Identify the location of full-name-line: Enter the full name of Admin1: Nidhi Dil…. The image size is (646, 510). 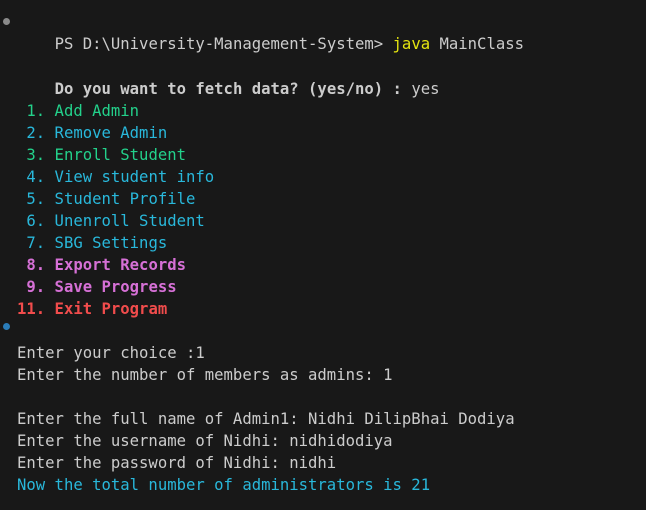
(266, 419).